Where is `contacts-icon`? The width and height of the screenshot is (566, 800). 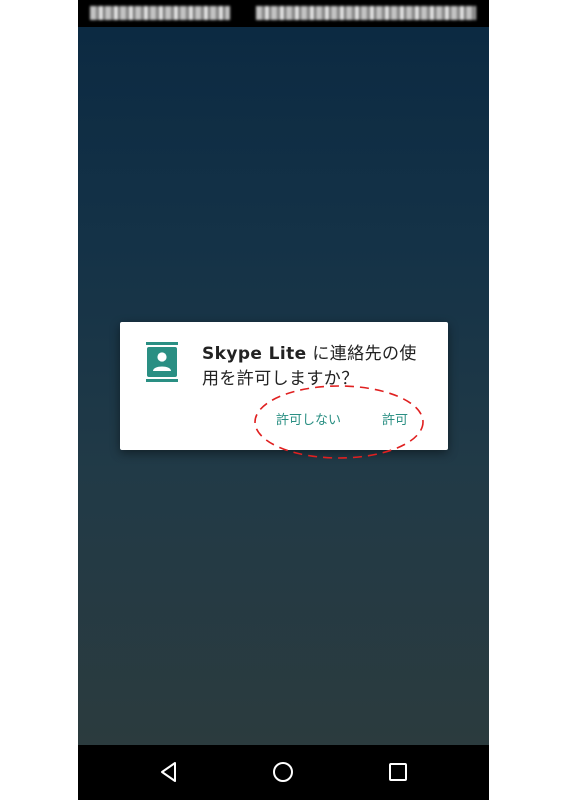
contacts-icon is located at coordinates (162, 362).